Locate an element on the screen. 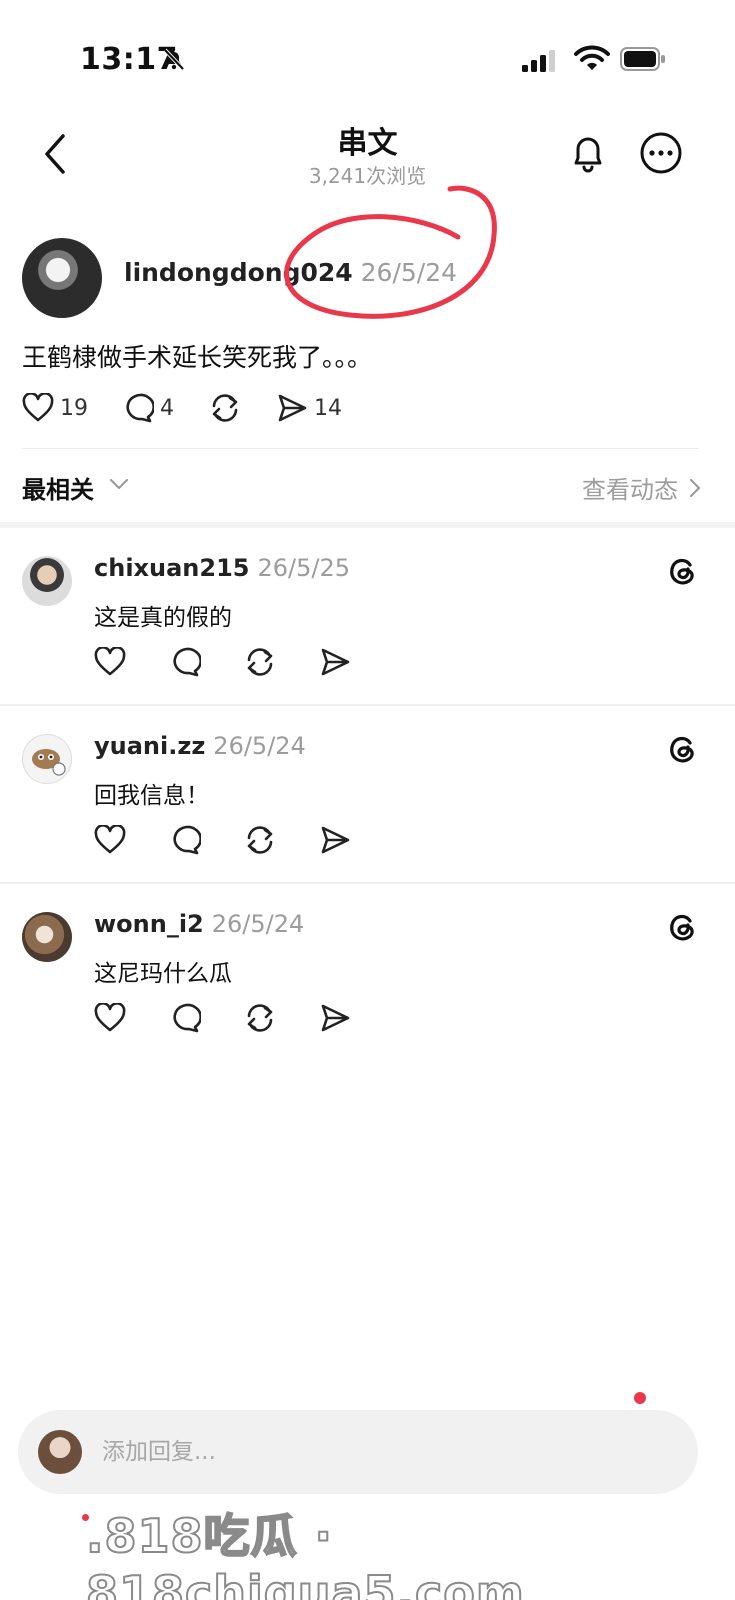 This screenshot has height=1600, width=735. reply-date: 26/5/25 is located at coordinates (304, 568).